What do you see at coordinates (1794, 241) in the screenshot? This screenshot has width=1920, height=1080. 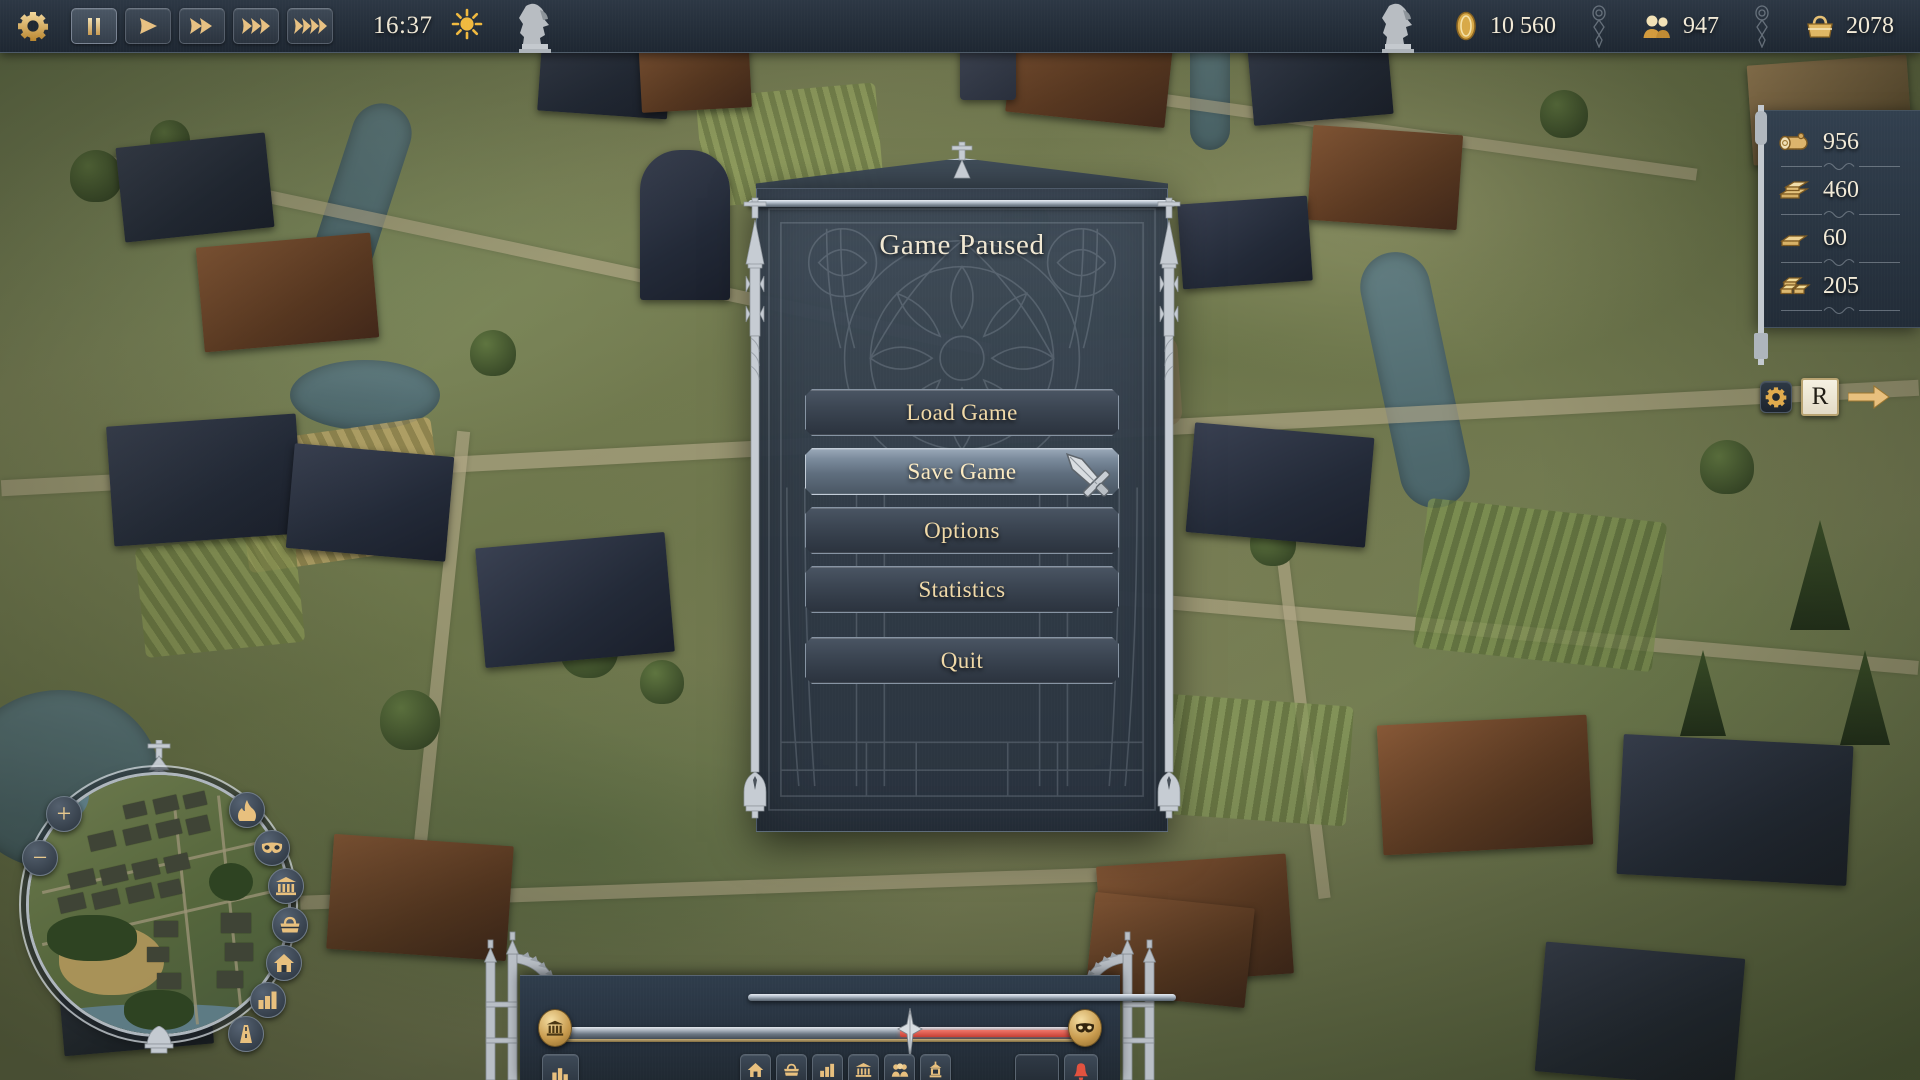 I see `ingot-icon` at bounding box center [1794, 241].